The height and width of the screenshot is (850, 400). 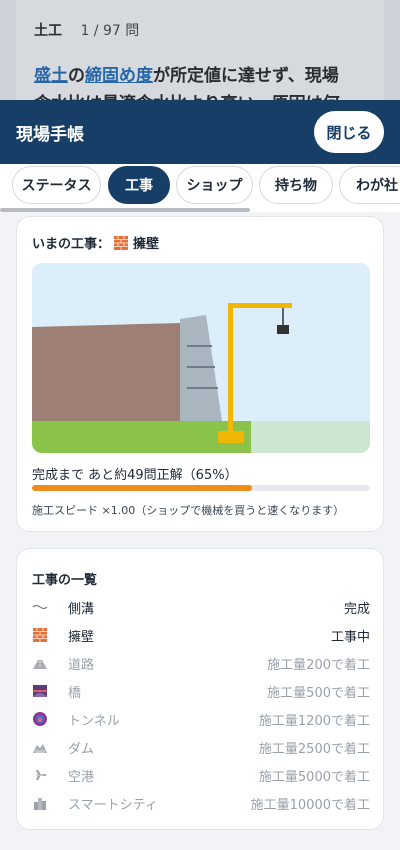 I want to click on bridge-icon, so click(x=40, y=691).